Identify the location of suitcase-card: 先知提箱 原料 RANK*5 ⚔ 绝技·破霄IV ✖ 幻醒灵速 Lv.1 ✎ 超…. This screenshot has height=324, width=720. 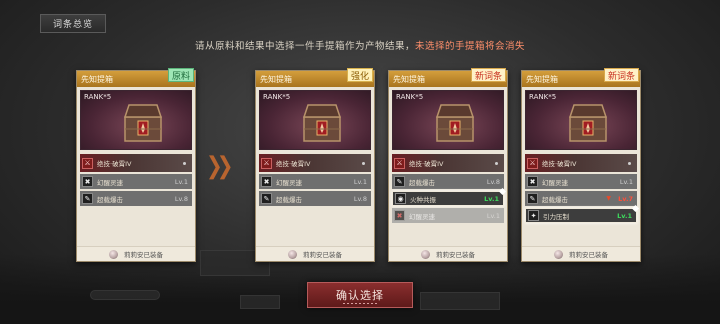
(136, 165).